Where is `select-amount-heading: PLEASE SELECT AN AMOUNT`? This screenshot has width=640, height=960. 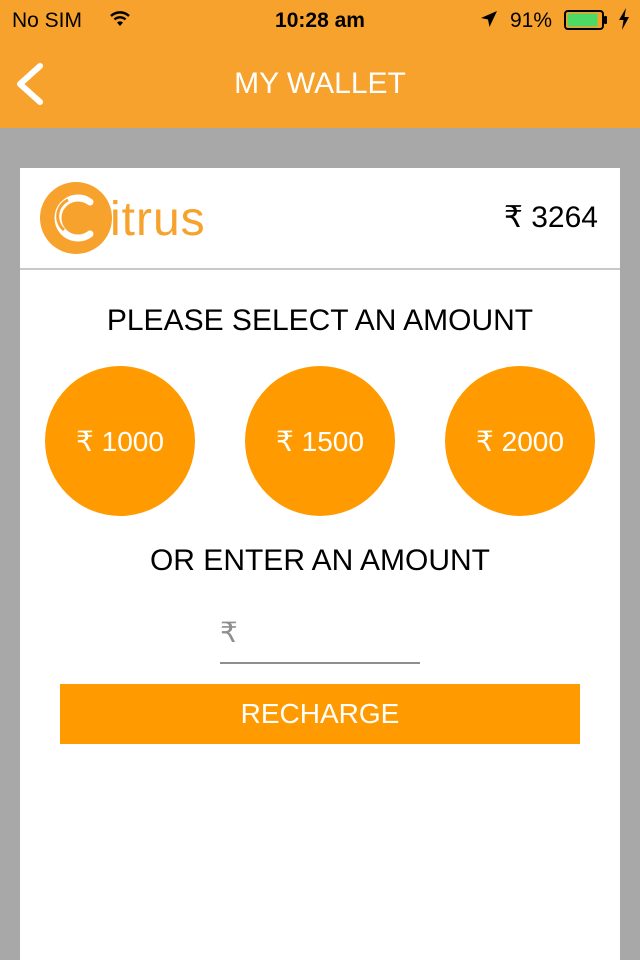 select-amount-heading: PLEASE SELECT AN AMOUNT is located at coordinates (320, 320).